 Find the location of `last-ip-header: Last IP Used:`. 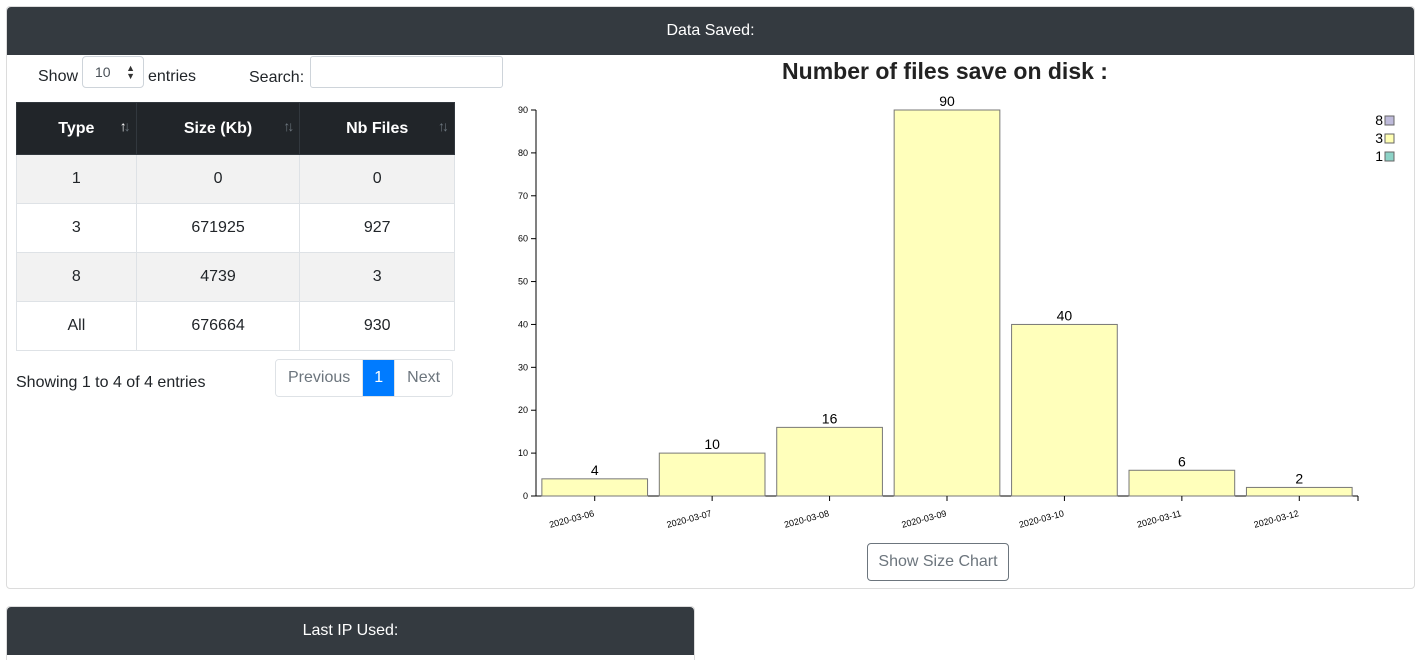

last-ip-header: Last IP Used: is located at coordinates (350, 631).